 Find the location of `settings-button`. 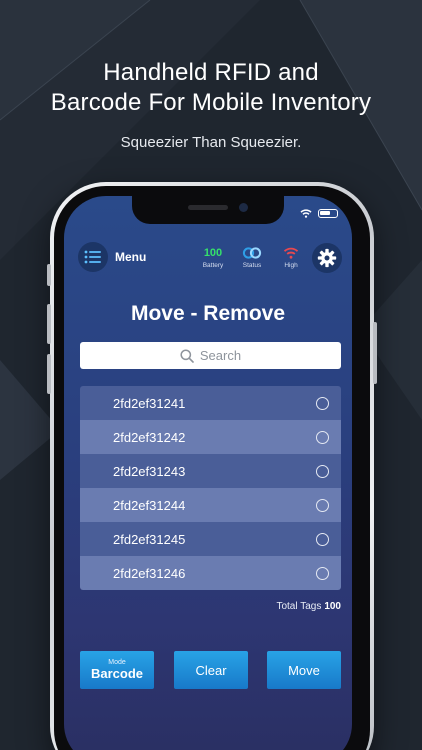

settings-button is located at coordinates (327, 258).